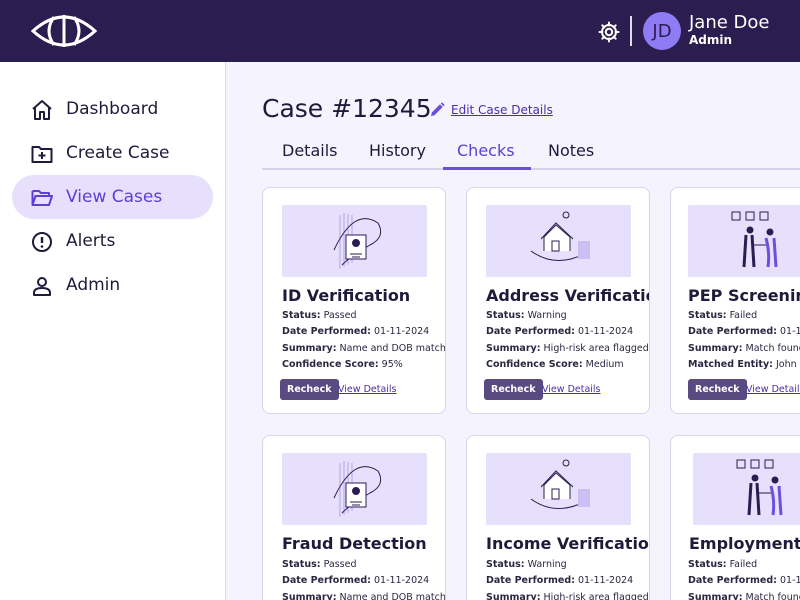 The image size is (800, 600). Describe the element at coordinates (555, 364) in the screenshot. I see `card-confidence: Confidence Score: Medium` at that location.